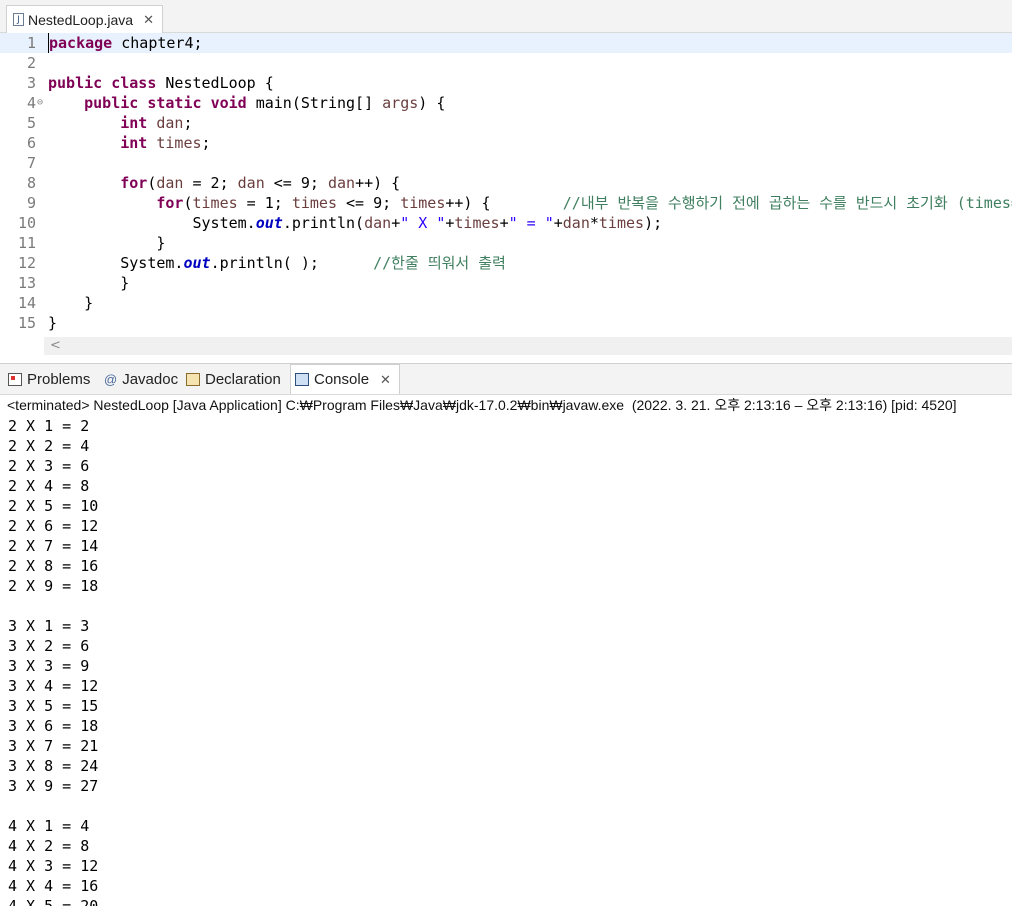 The width and height of the screenshot is (1012, 908). Describe the element at coordinates (53, 506) in the screenshot. I see `console-output-line: 2 X 5 = 10` at that location.